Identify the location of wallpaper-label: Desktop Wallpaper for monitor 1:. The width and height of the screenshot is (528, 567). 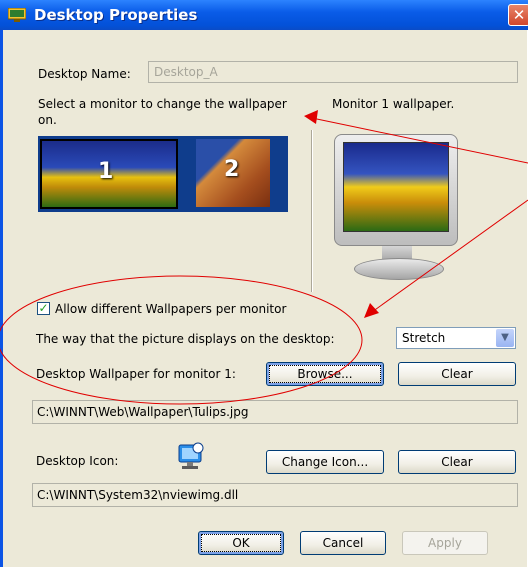
(136, 374).